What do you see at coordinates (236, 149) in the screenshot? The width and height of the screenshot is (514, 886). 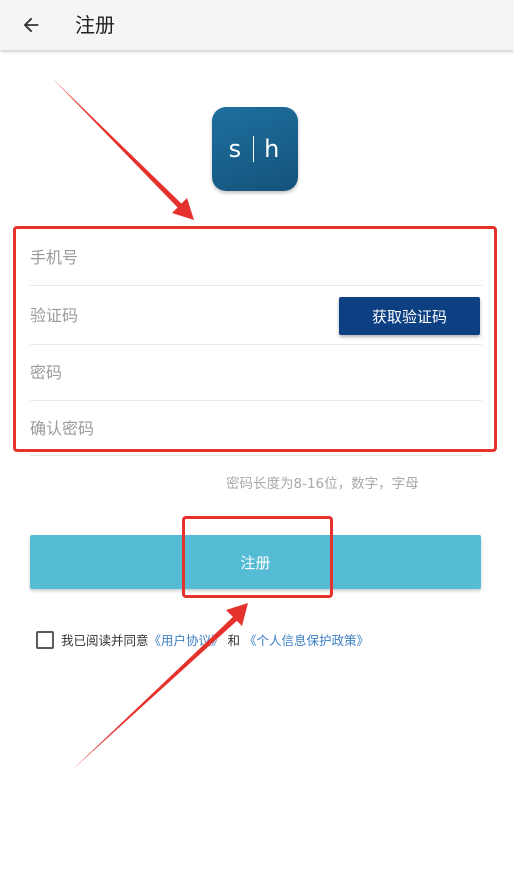 I see `logo-letter-s: s` at bounding box center [236, 149].